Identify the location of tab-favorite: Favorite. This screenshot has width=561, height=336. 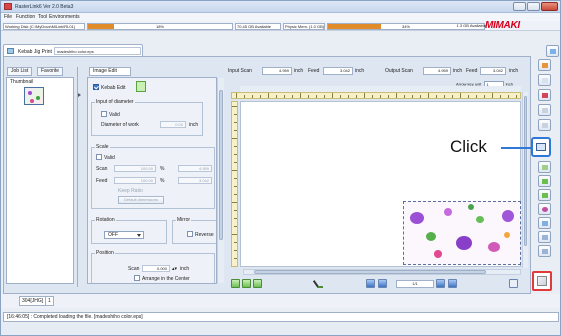
(50, 71).